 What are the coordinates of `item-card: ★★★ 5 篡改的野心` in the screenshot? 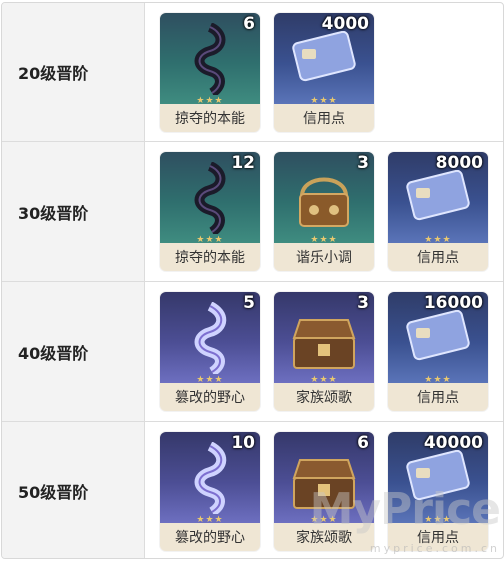 It's located at (210, 351).